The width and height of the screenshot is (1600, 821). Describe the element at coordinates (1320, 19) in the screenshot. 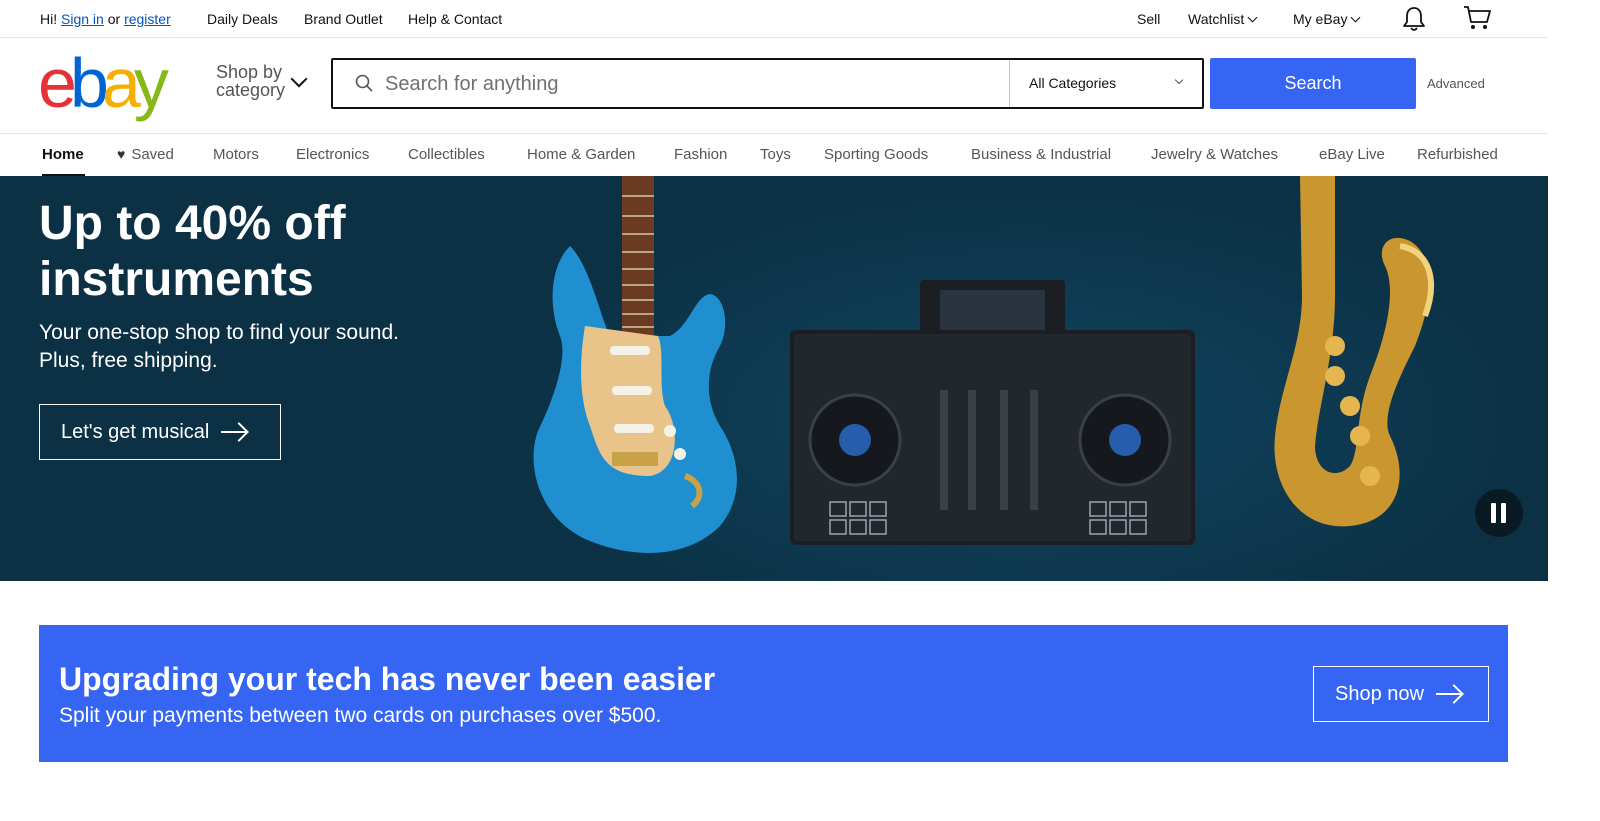

I see `my-ebay-label: My eBay` at that location.